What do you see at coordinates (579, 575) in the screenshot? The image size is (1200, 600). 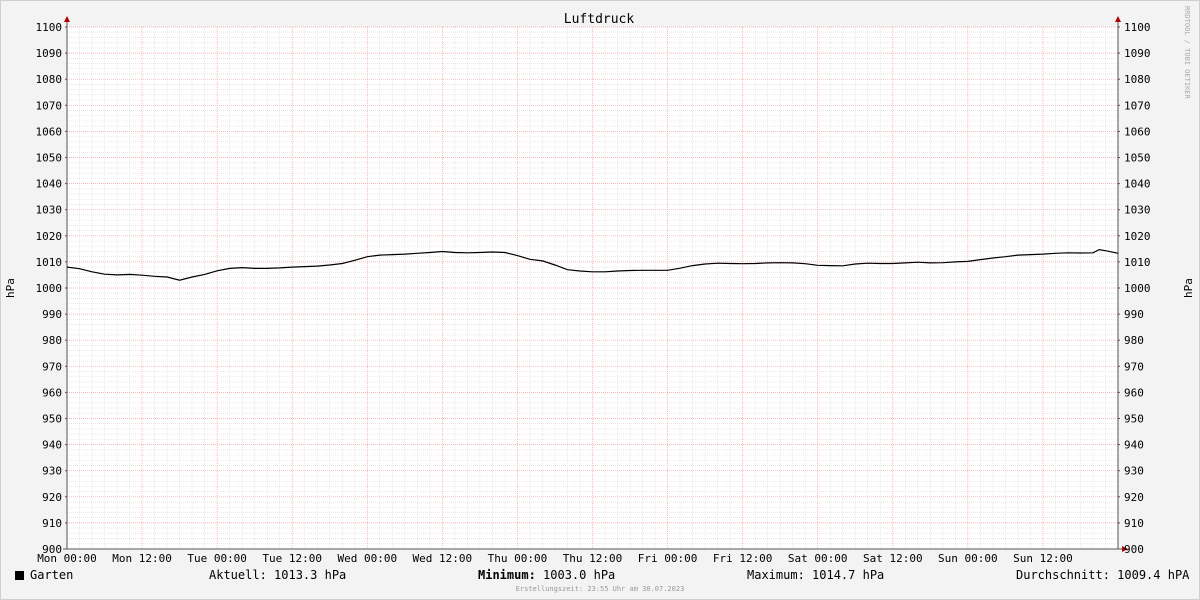 I see `legend-minimum-value: 1003.0 hPa` at bounding box center [579, 575].